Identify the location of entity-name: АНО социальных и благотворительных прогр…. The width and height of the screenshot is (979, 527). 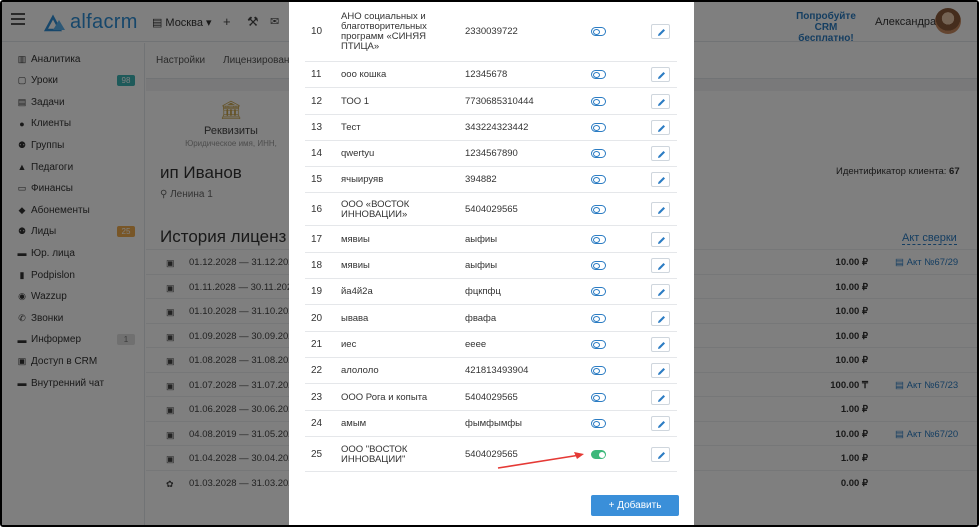
(384, 31).